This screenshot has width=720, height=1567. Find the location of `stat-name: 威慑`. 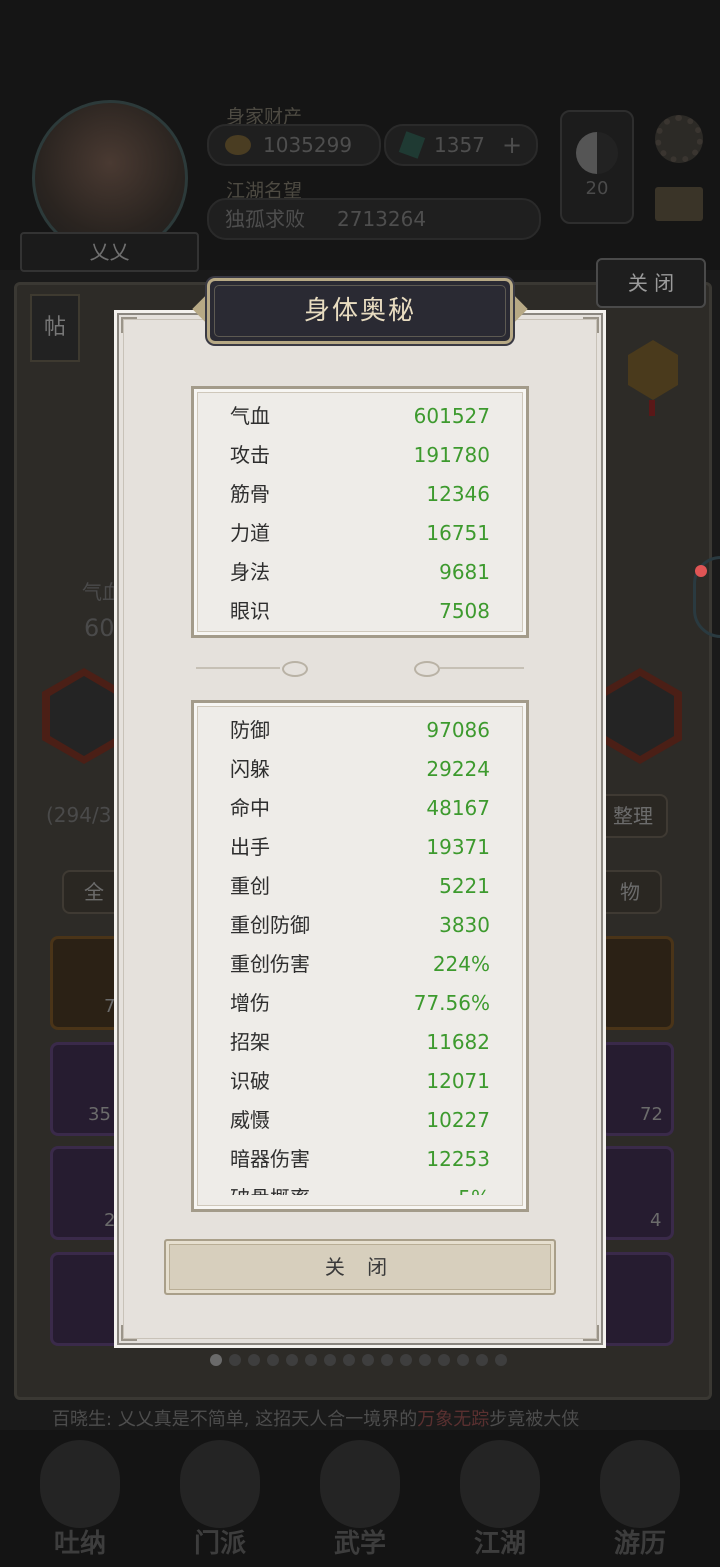

stat-name: 威慑 is located at coordinates (250, 1120).